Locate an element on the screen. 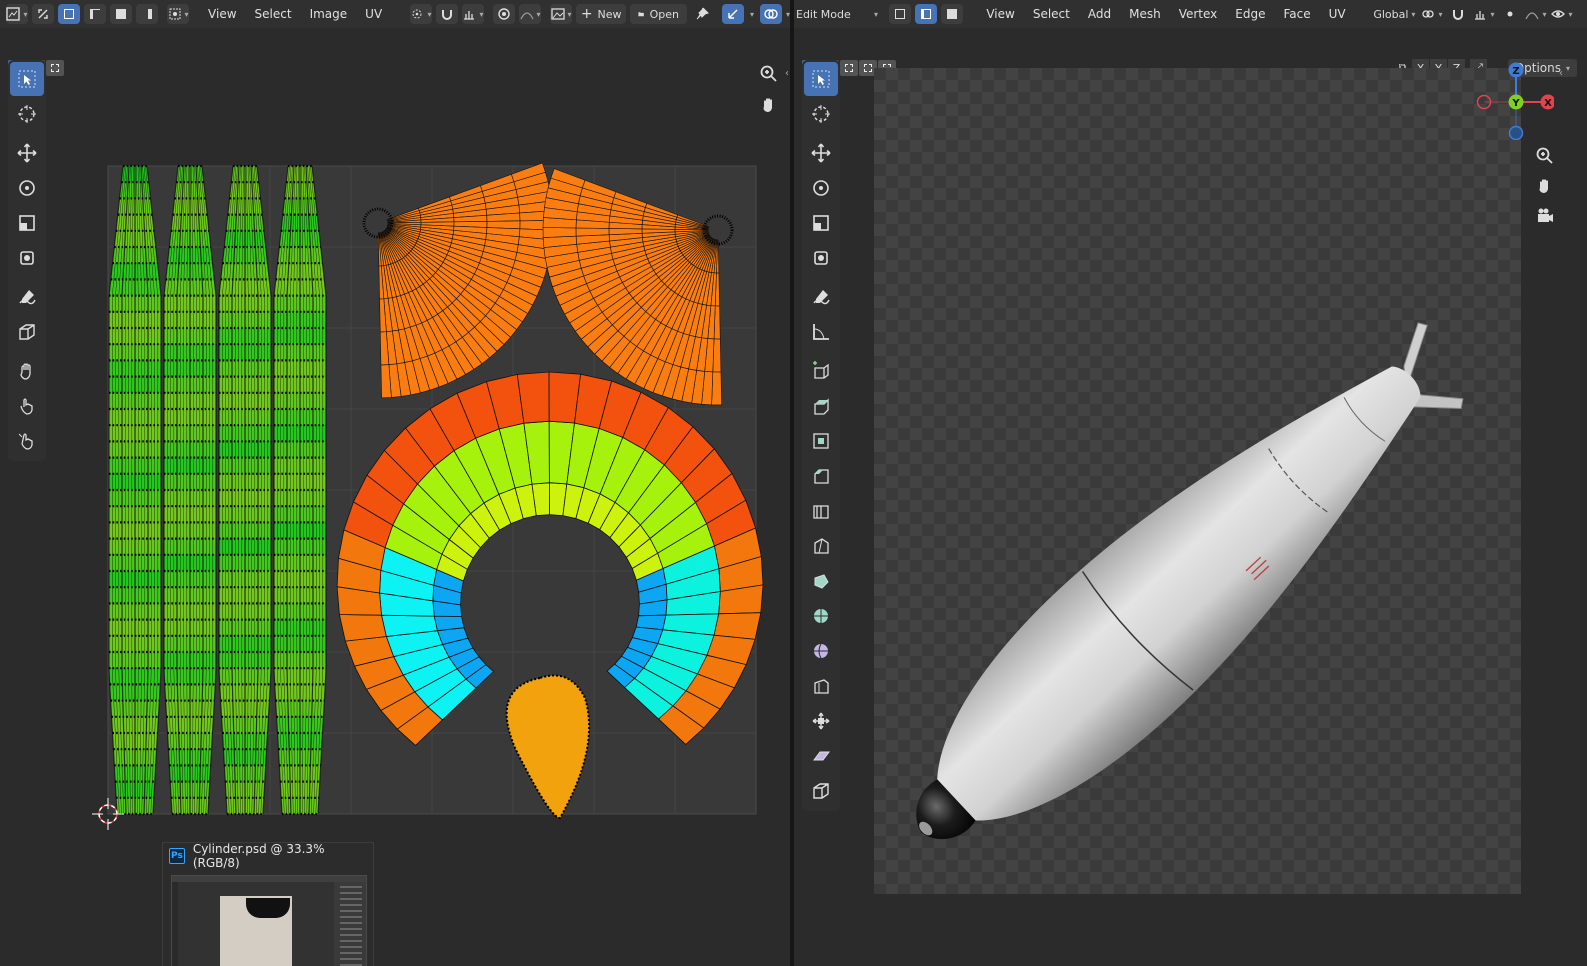  snap-increment-icon is located at coordinates (1480, 15).